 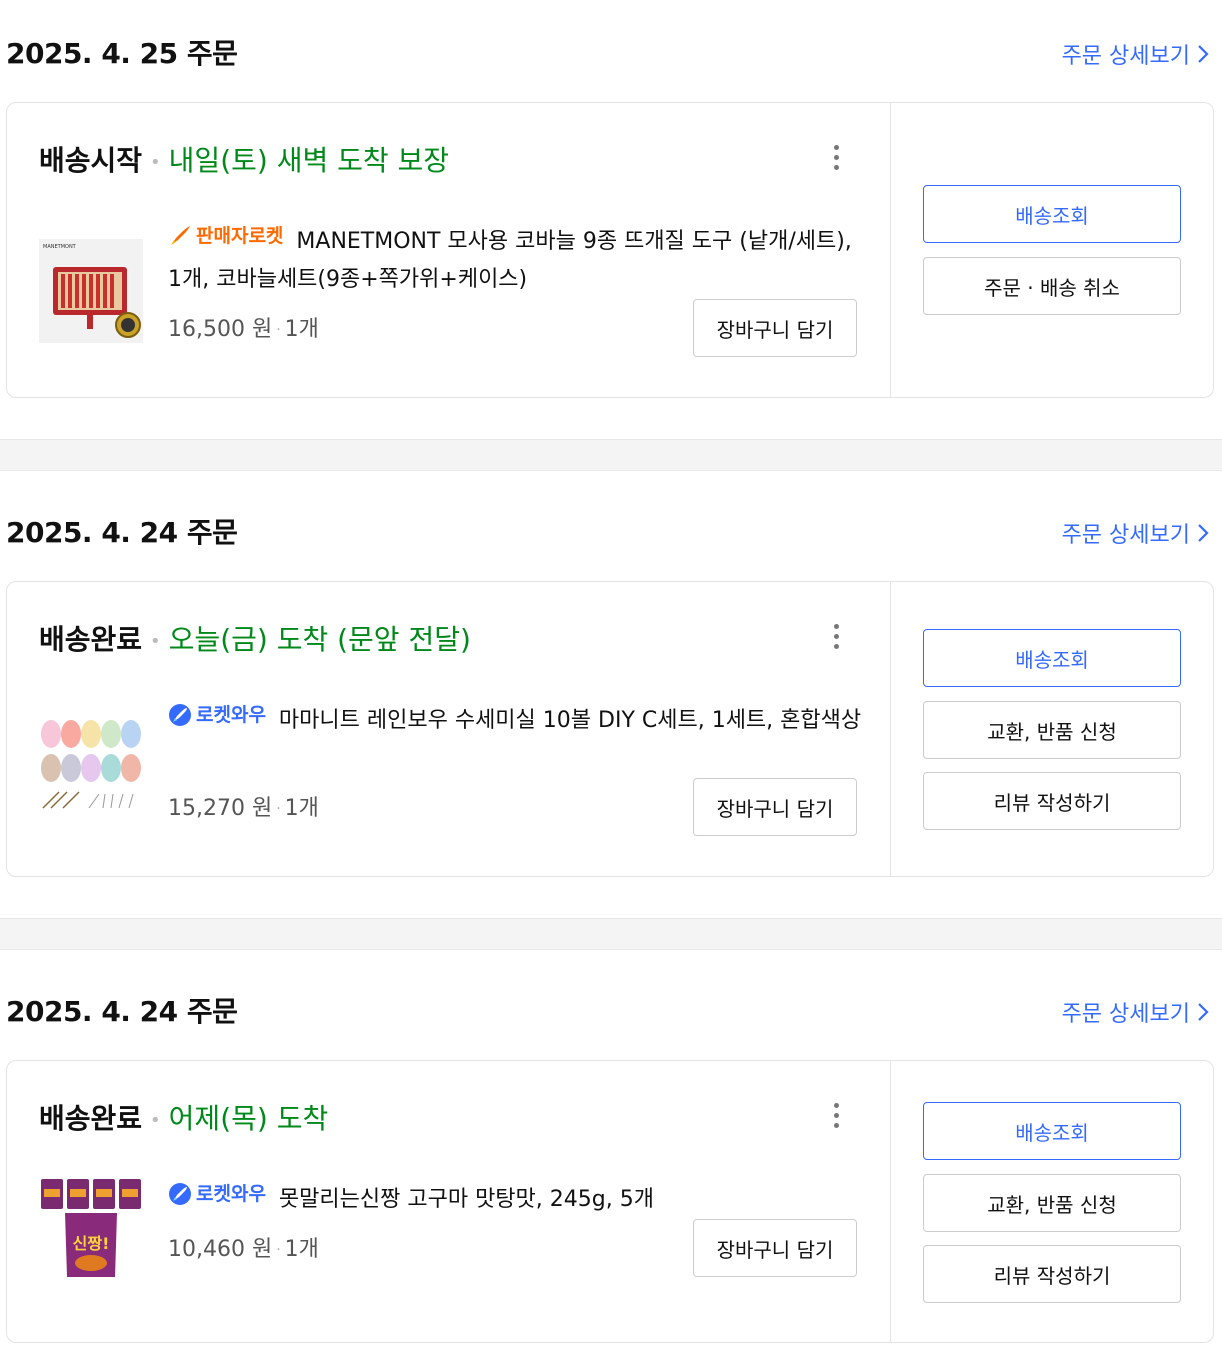 I want to click on delivery-eta: 내일(토) 새벽 도착 보장, so click(x=309, y=160).